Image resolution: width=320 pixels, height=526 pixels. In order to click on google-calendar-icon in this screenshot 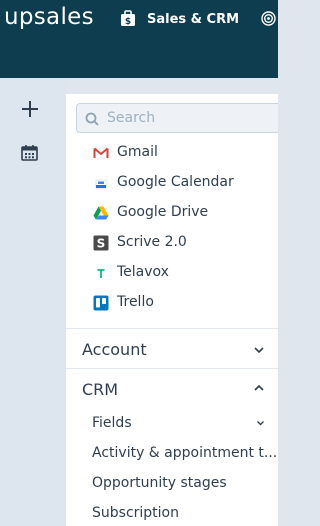, I will do `click(101, 184)`.